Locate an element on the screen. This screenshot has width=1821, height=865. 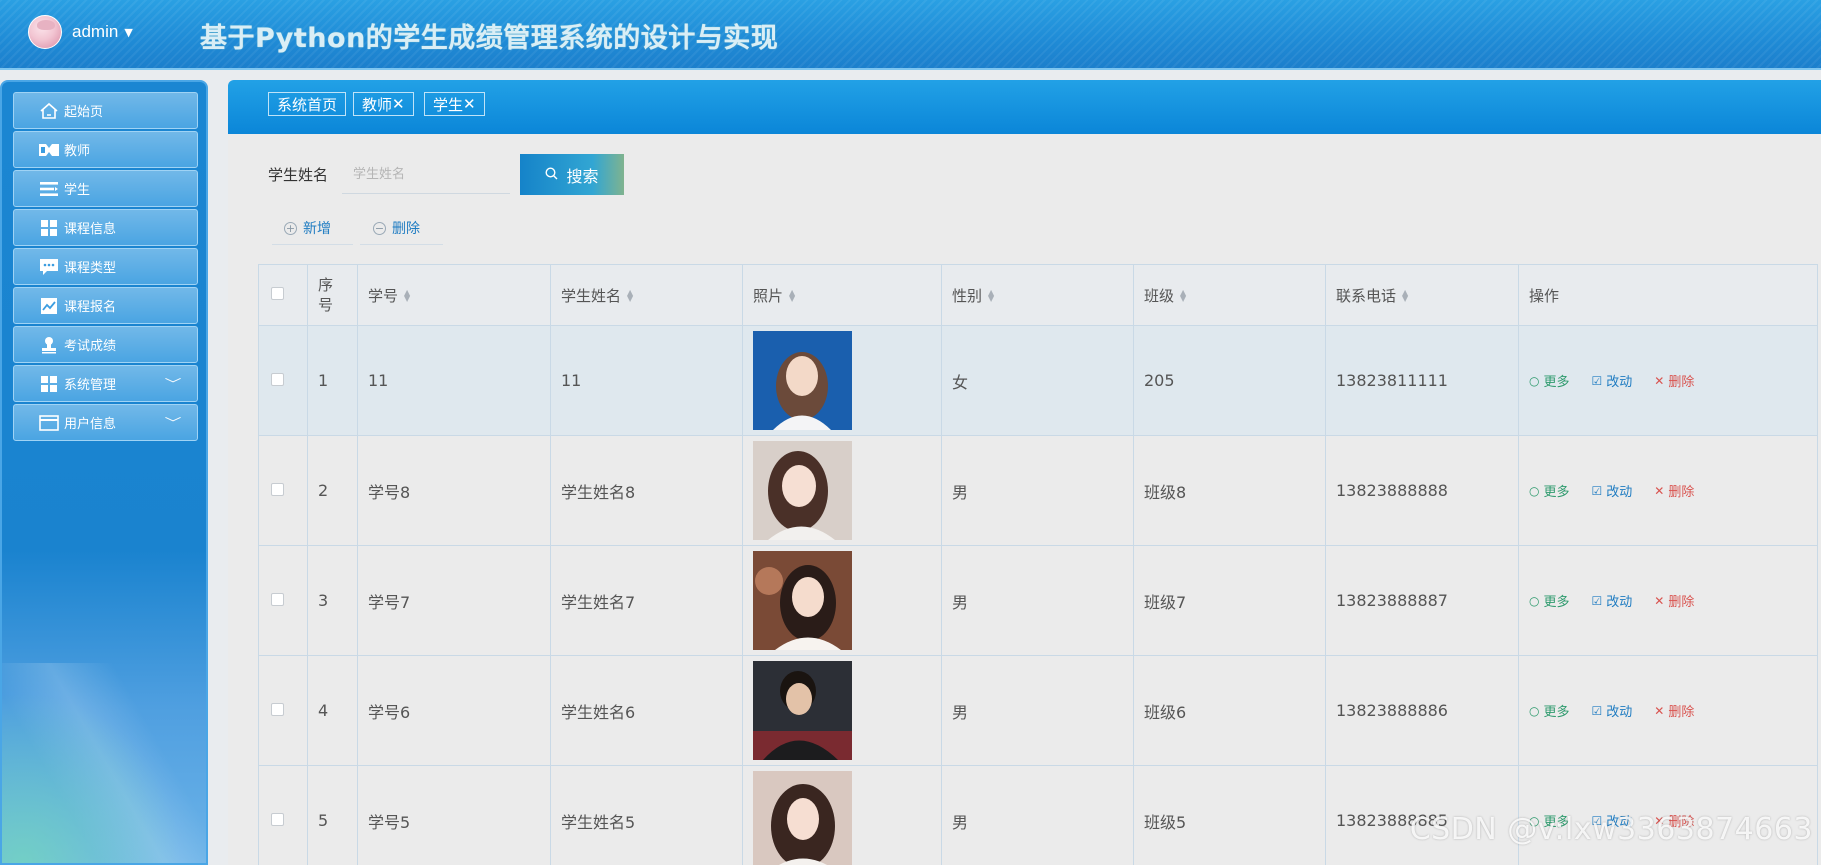
add-button-label: 新增 is located at coordinates (317, 229).